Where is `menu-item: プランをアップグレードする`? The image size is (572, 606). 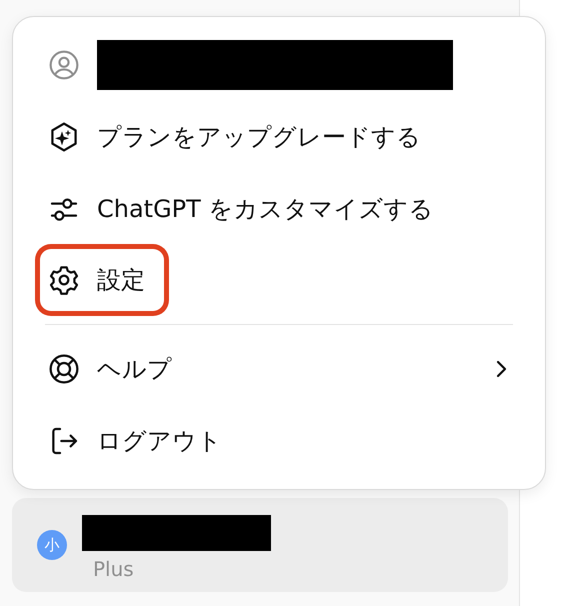 menu-item: プランをアップグレードする is located at coordinates (240, 136).